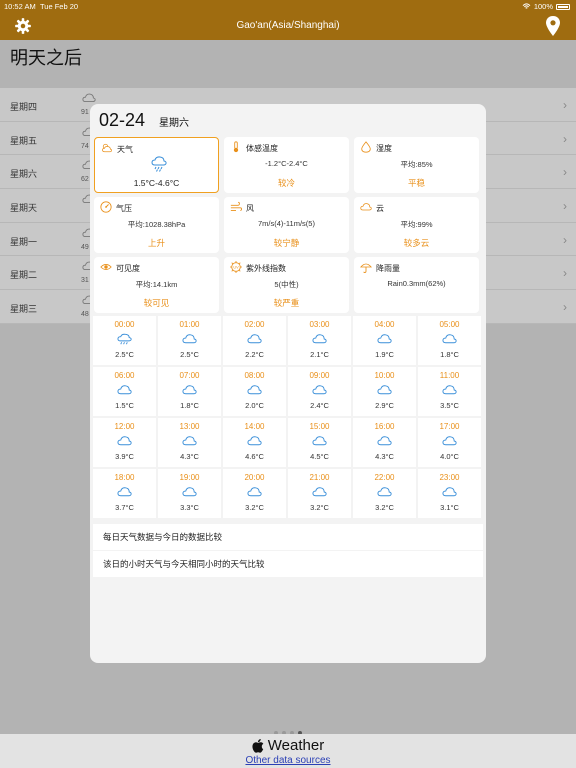 The width and height of the screenshot is (576, 768). What do you see at coordinates (254, 456) in the screenshot?
I see `hourly-temp: 4.6°C` at bounding box center [254, 456].